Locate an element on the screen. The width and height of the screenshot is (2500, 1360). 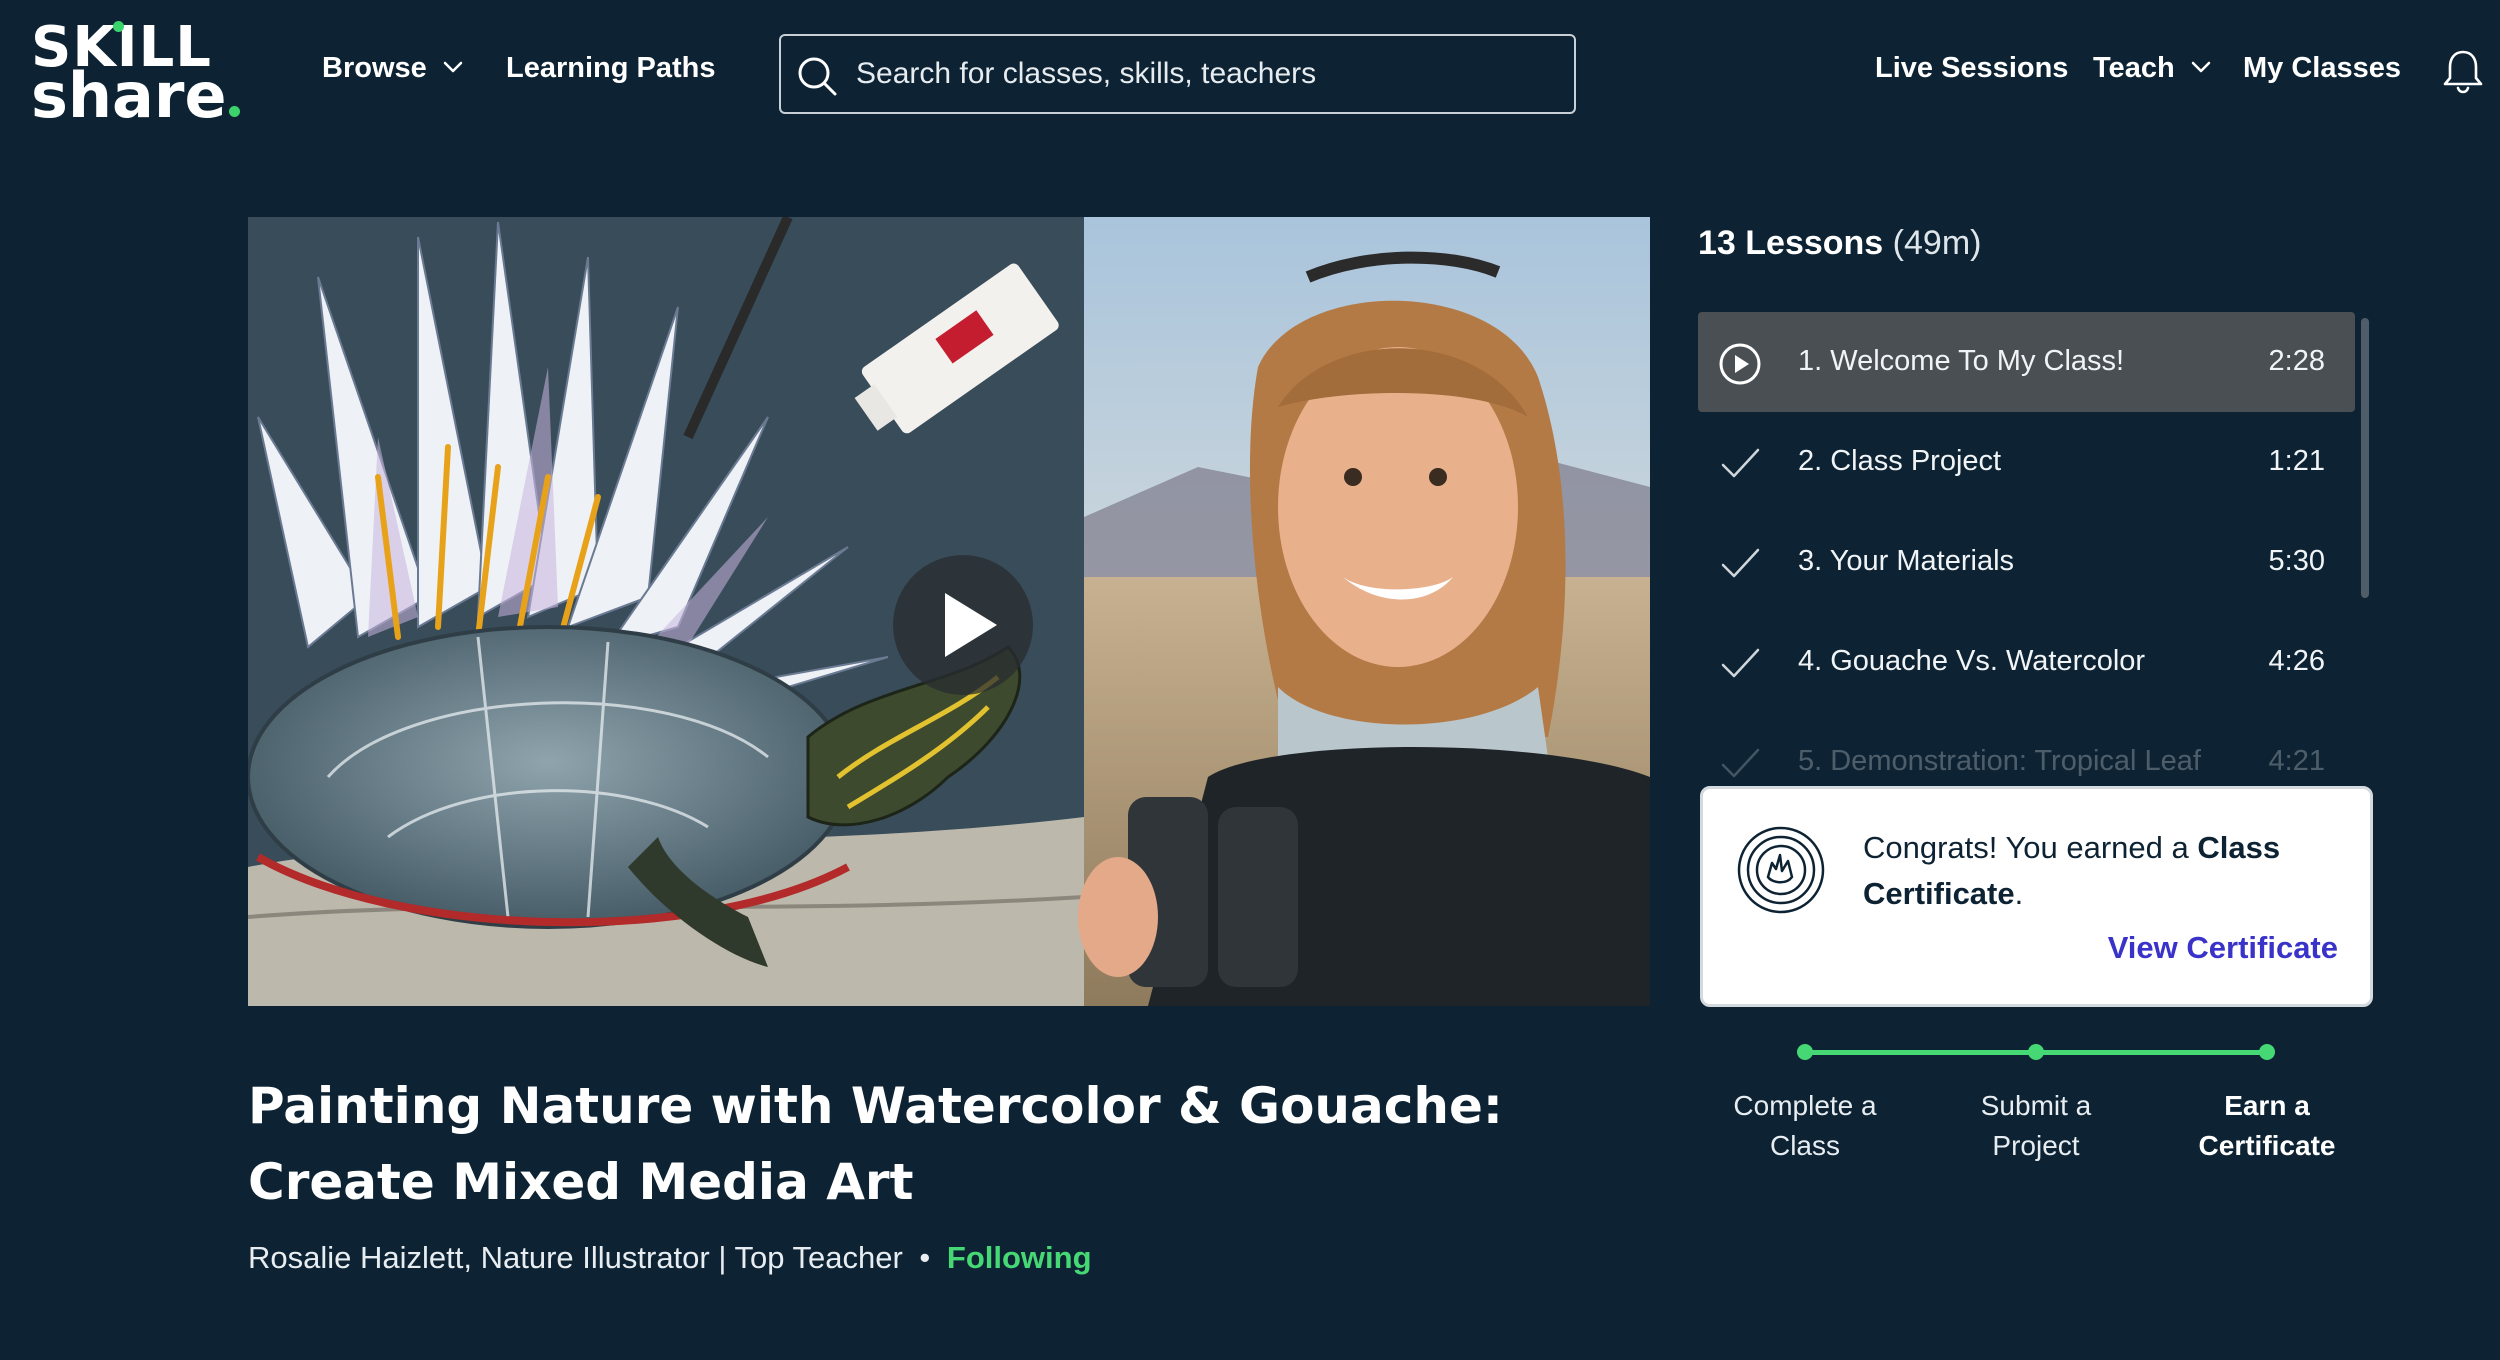
step-label-line2: Class is located at coordinates (1804, 1145).